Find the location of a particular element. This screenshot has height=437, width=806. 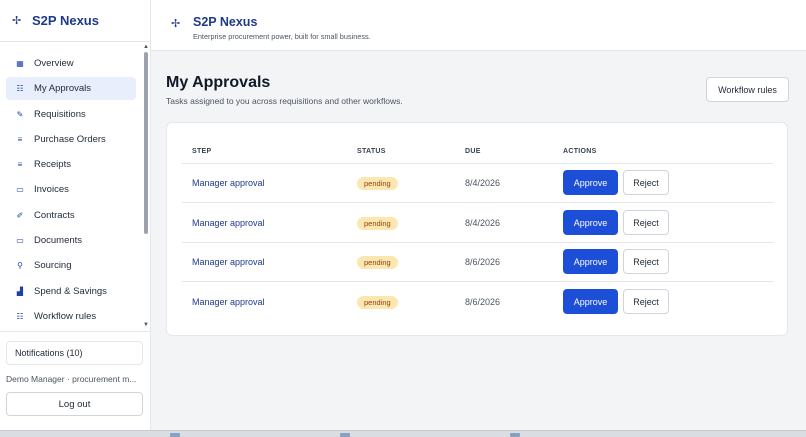

sidebar-item-documents: ▭ Documents is located at coordinates (71, 240).